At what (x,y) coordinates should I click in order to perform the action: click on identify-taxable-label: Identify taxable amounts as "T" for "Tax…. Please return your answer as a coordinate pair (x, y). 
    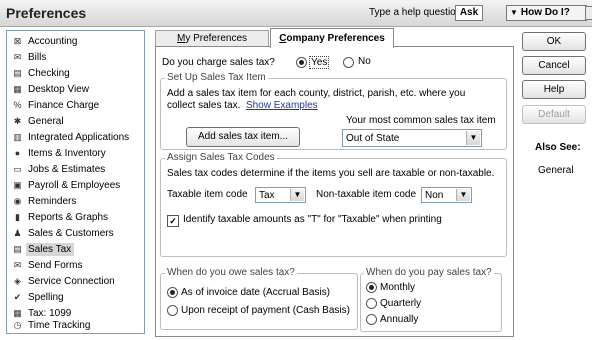
    Looking at the image, I should click on (312, 219).